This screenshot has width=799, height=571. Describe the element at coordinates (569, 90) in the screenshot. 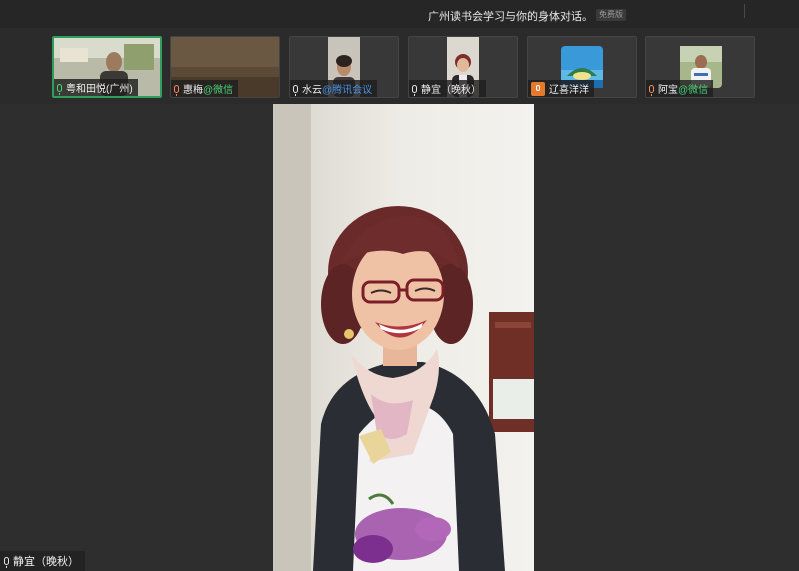

I see `participant-name: 辽喜洋洋` at that location.